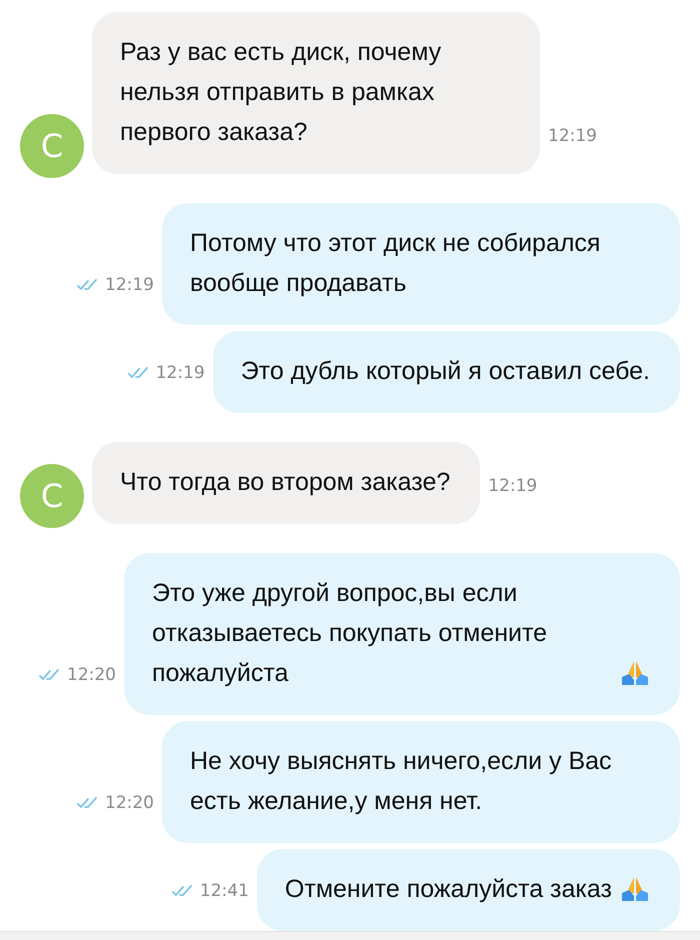 The width and height of the screenshot is (700, 940). I want to click on message-text: Не хочу выяснять ничего,если у Вас есть желание,у меня нет., so click(401, 781).